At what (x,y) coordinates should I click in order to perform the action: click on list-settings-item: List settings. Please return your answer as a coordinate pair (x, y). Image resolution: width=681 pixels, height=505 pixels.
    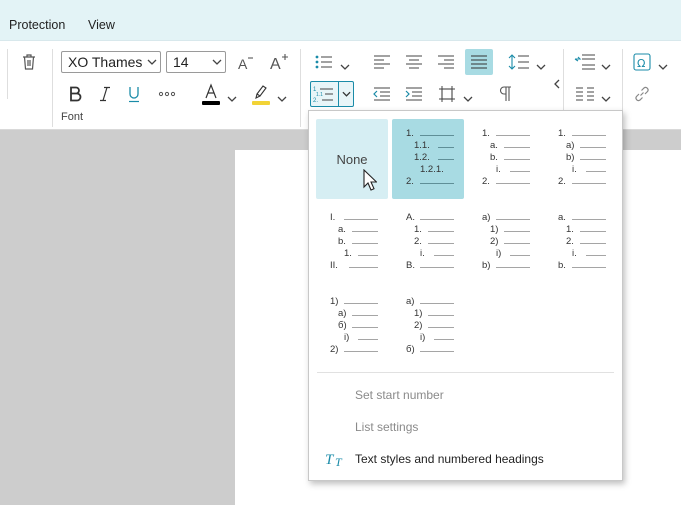
    Looking at the image, I should click on (386, 427).